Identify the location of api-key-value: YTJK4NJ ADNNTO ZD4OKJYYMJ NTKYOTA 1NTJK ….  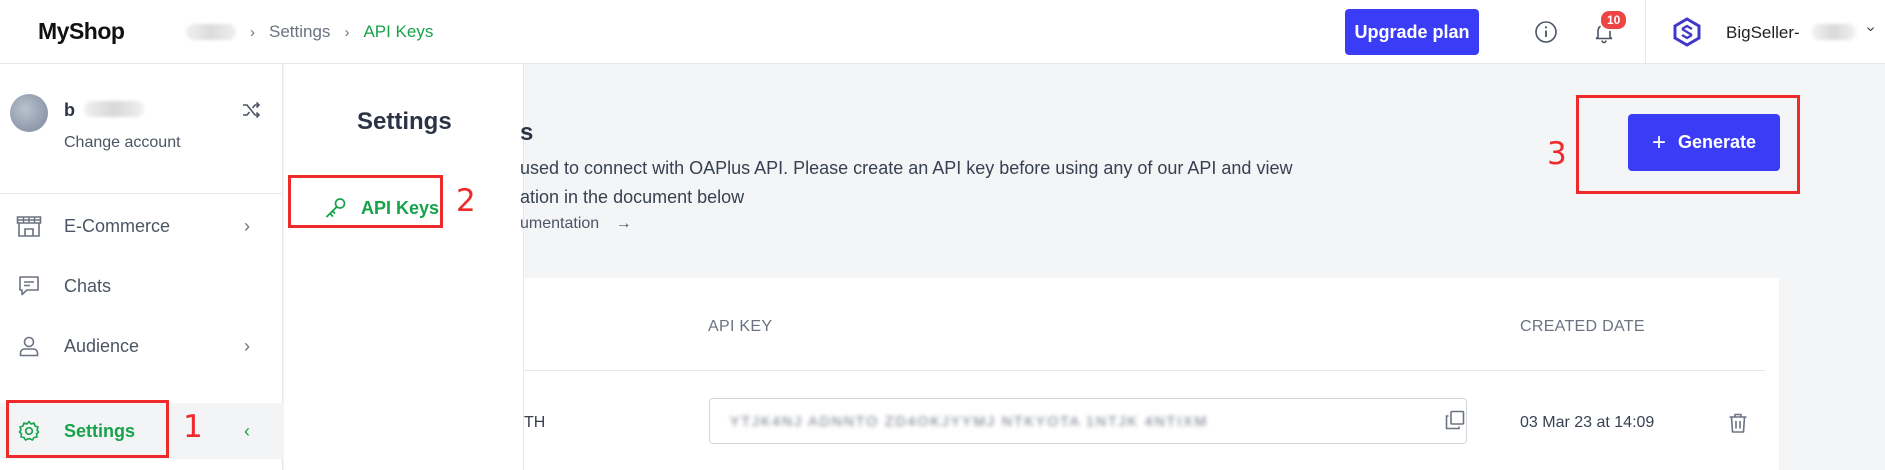
(969, 421).